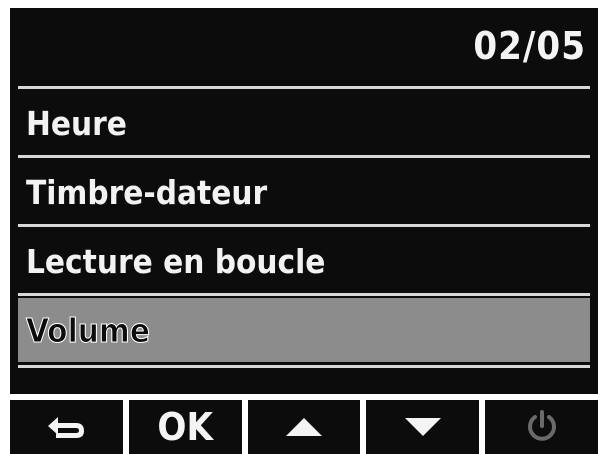  I want to click on ok-button: OK, so click(185, 427).